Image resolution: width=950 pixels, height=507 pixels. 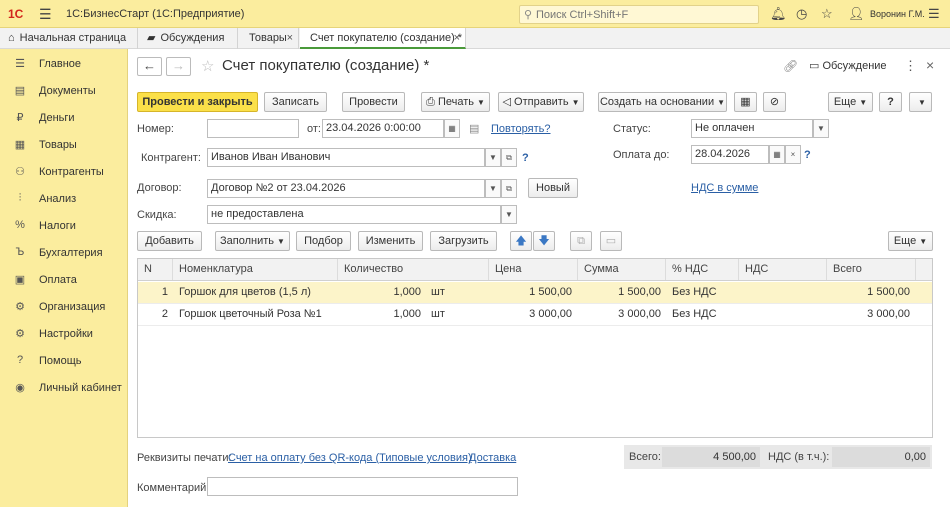 What do you see at coordinates (493, 188) in the screenshot?
I see `contract-dropdown-icon: ▼` at bounding box center [493, 188].